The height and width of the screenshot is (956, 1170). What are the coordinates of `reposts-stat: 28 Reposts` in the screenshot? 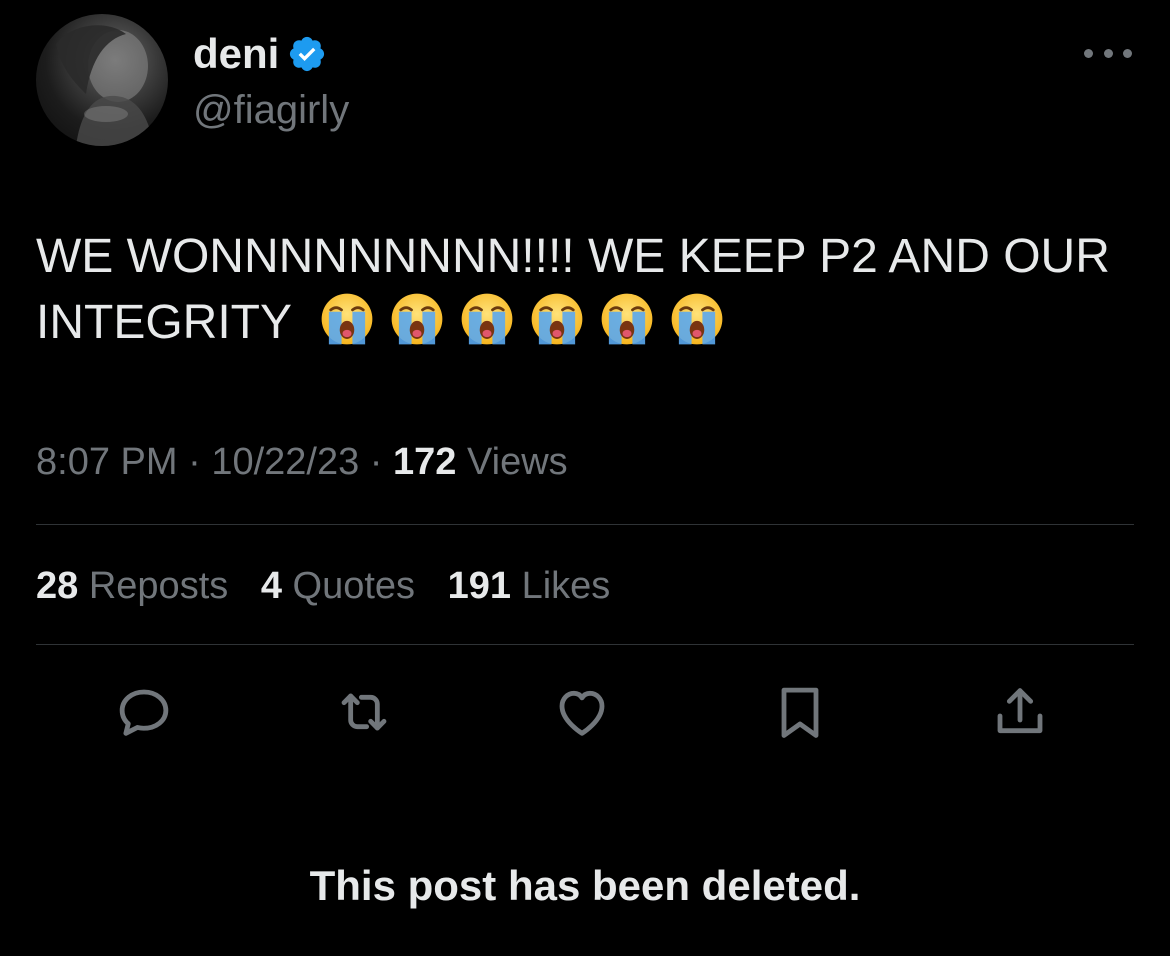 It's located at (132, 586).